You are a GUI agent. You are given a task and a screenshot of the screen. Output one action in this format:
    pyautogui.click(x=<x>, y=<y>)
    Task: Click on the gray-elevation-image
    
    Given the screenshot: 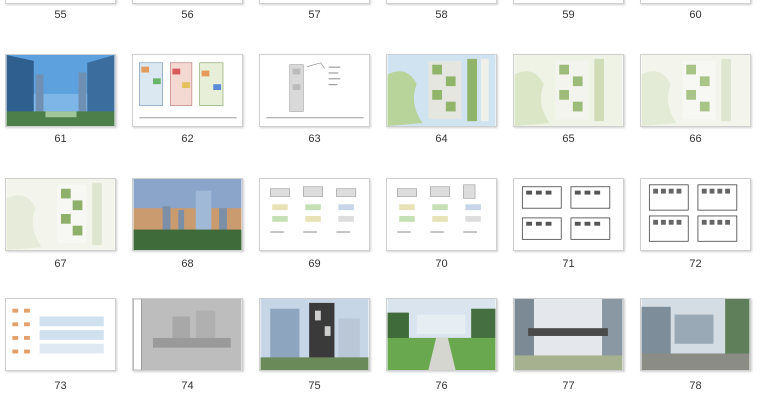 What is the action you would take?
    pyautogui.click(x=187, y=334)
    